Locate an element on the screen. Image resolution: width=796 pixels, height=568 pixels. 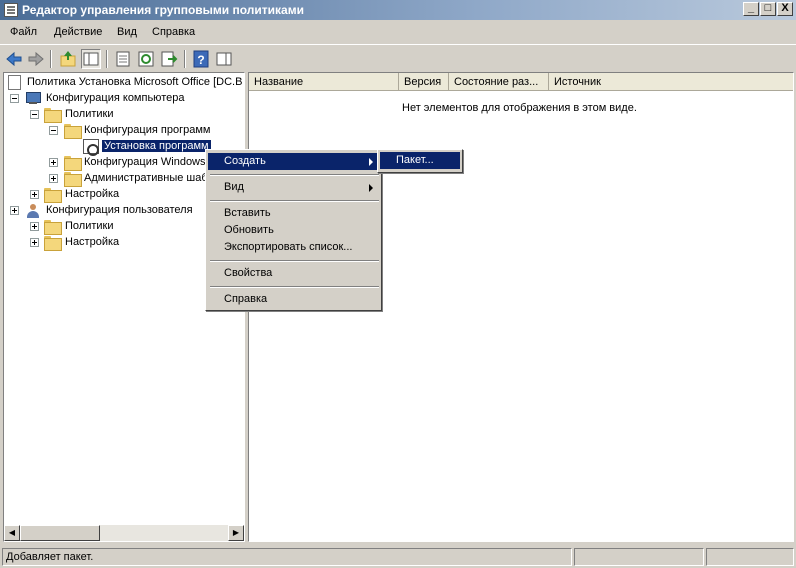
menu-bar: Файл Действие Вид Справка is located at coordinates (398, 33).